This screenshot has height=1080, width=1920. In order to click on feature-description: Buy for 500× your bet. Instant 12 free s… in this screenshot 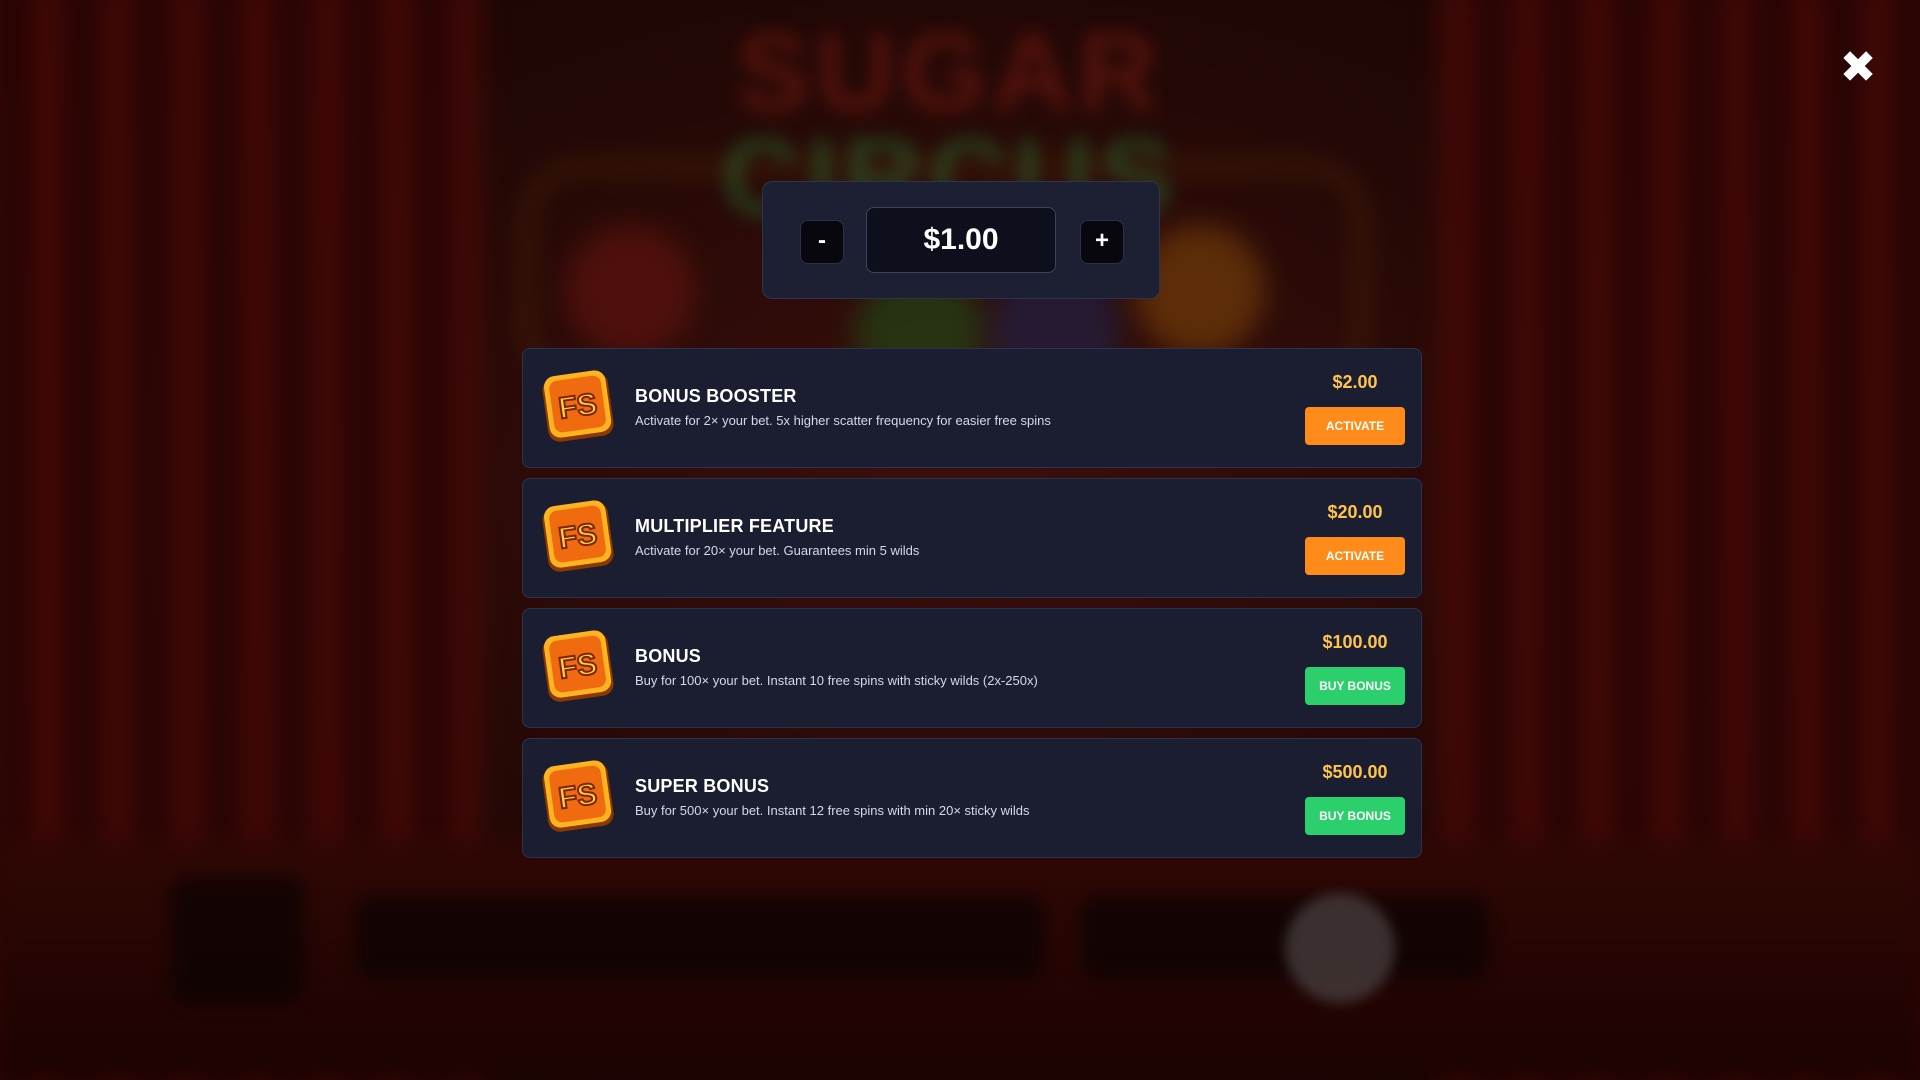, I will do `click(832, 810)`.